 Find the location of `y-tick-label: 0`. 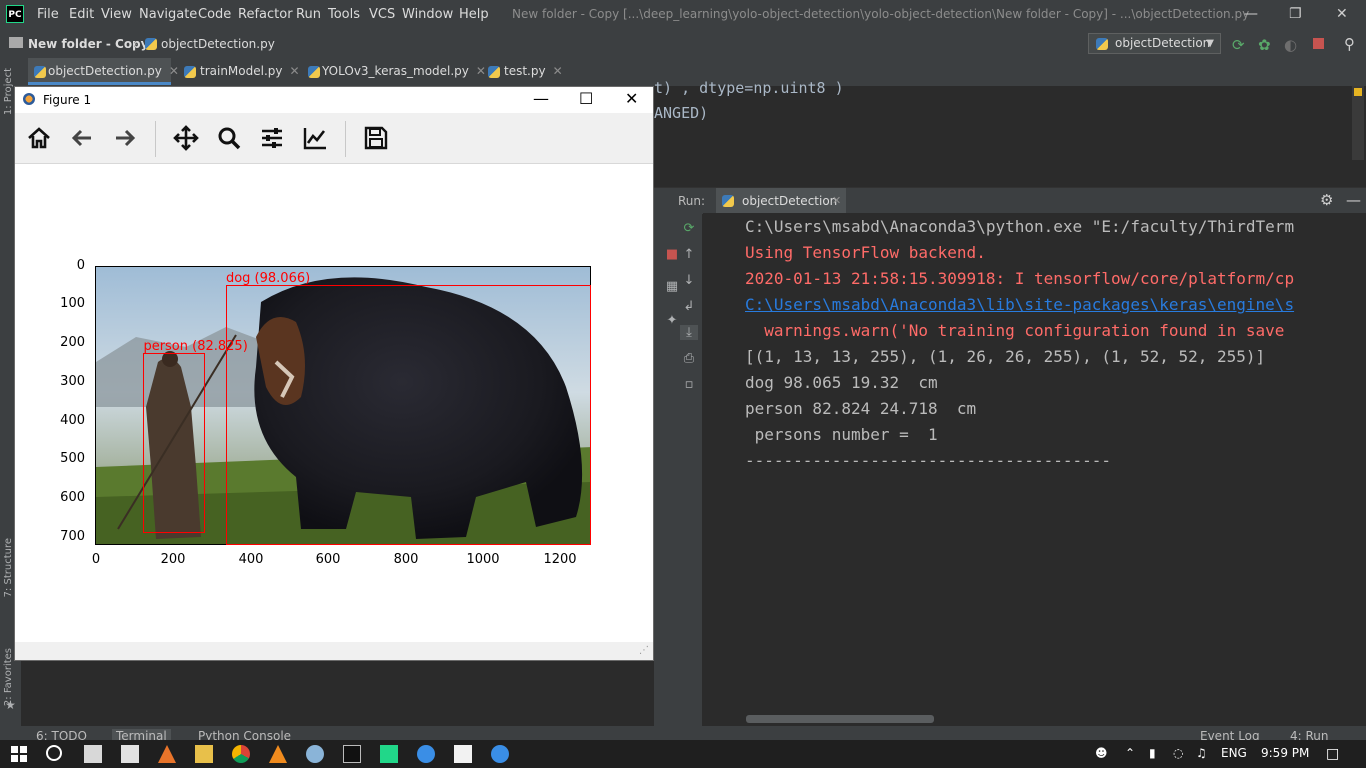

y-tick-label: 0 is located at coordinates (80, 265).